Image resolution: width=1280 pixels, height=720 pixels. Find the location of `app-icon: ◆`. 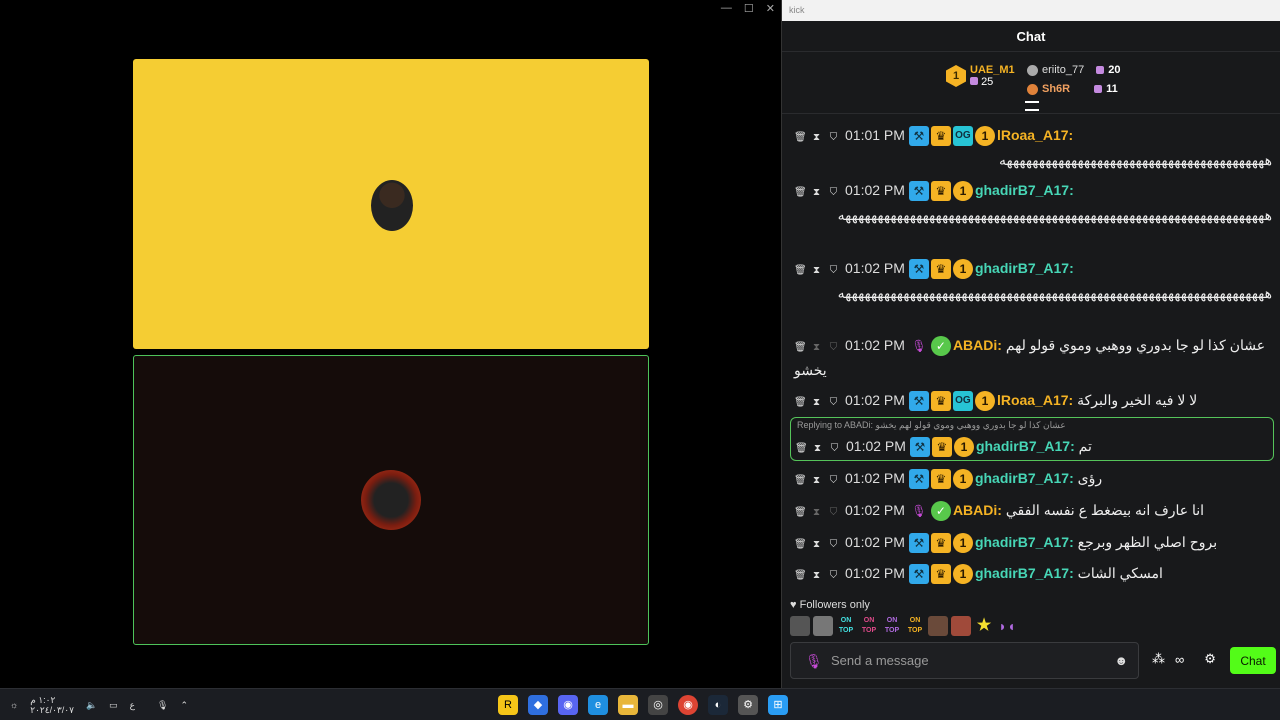

app-icon: ◆ is located at coordinates (538, 705).